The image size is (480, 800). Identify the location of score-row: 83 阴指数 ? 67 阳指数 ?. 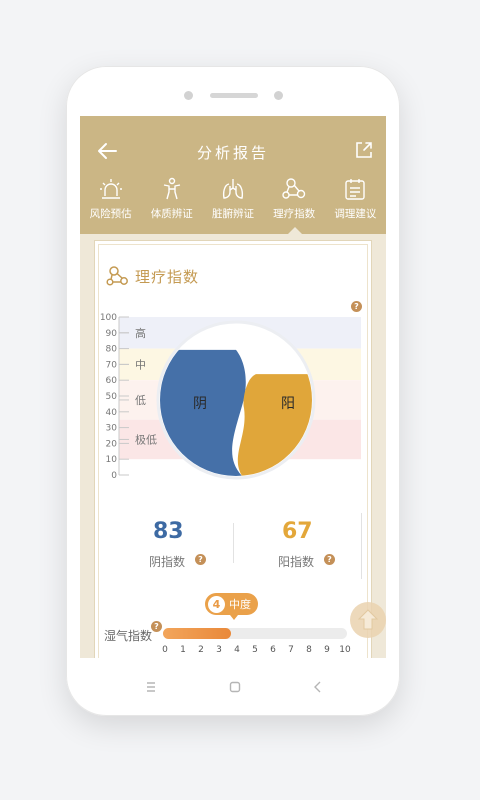
(234, 546).